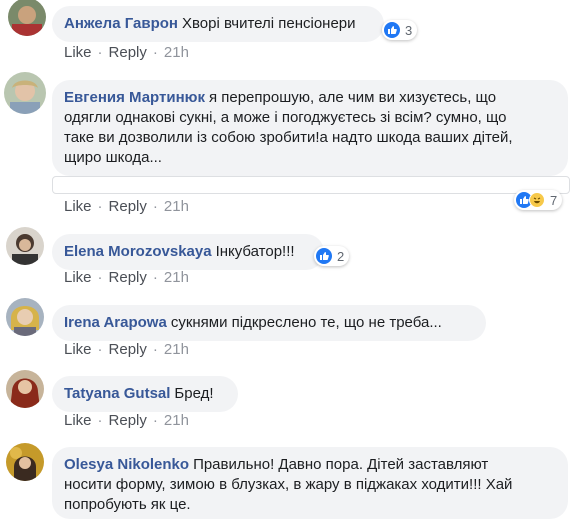 This screenshot has height=519, width=576. What do you see at coordinates (117, 393) in the screenshot?
I see `commenter-name: Tatyana Gutsal` at bounding box center [117, 393].